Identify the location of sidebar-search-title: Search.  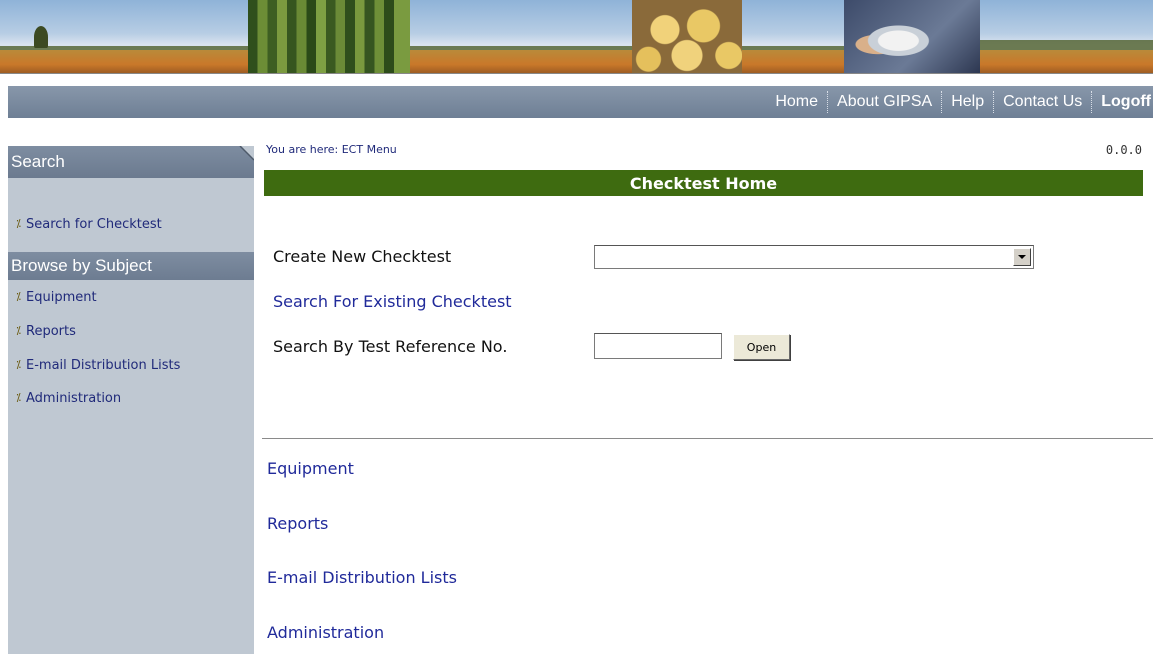
(38, 161).